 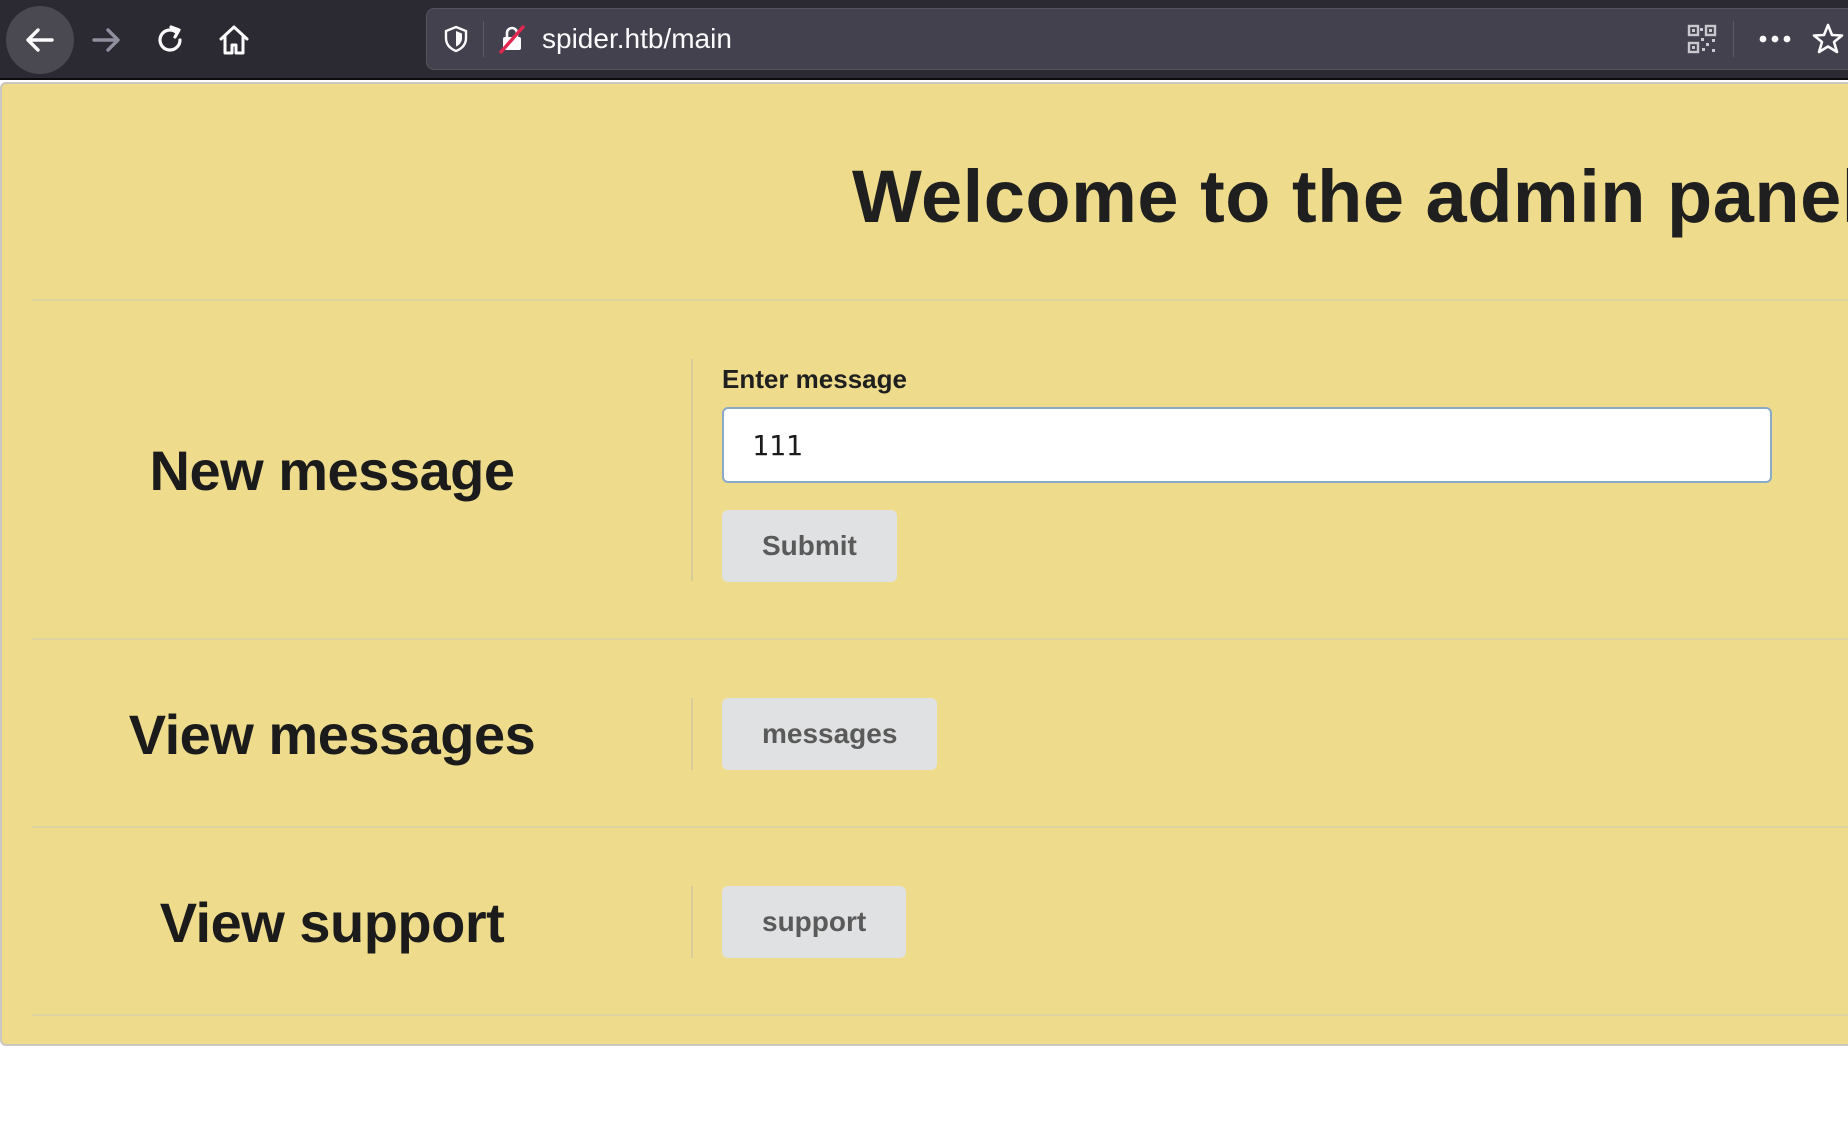 What do you see at coordinates (332, 470) in the screenshot?
I see `new-message-heading: New message` at bounding box center [332, 470].